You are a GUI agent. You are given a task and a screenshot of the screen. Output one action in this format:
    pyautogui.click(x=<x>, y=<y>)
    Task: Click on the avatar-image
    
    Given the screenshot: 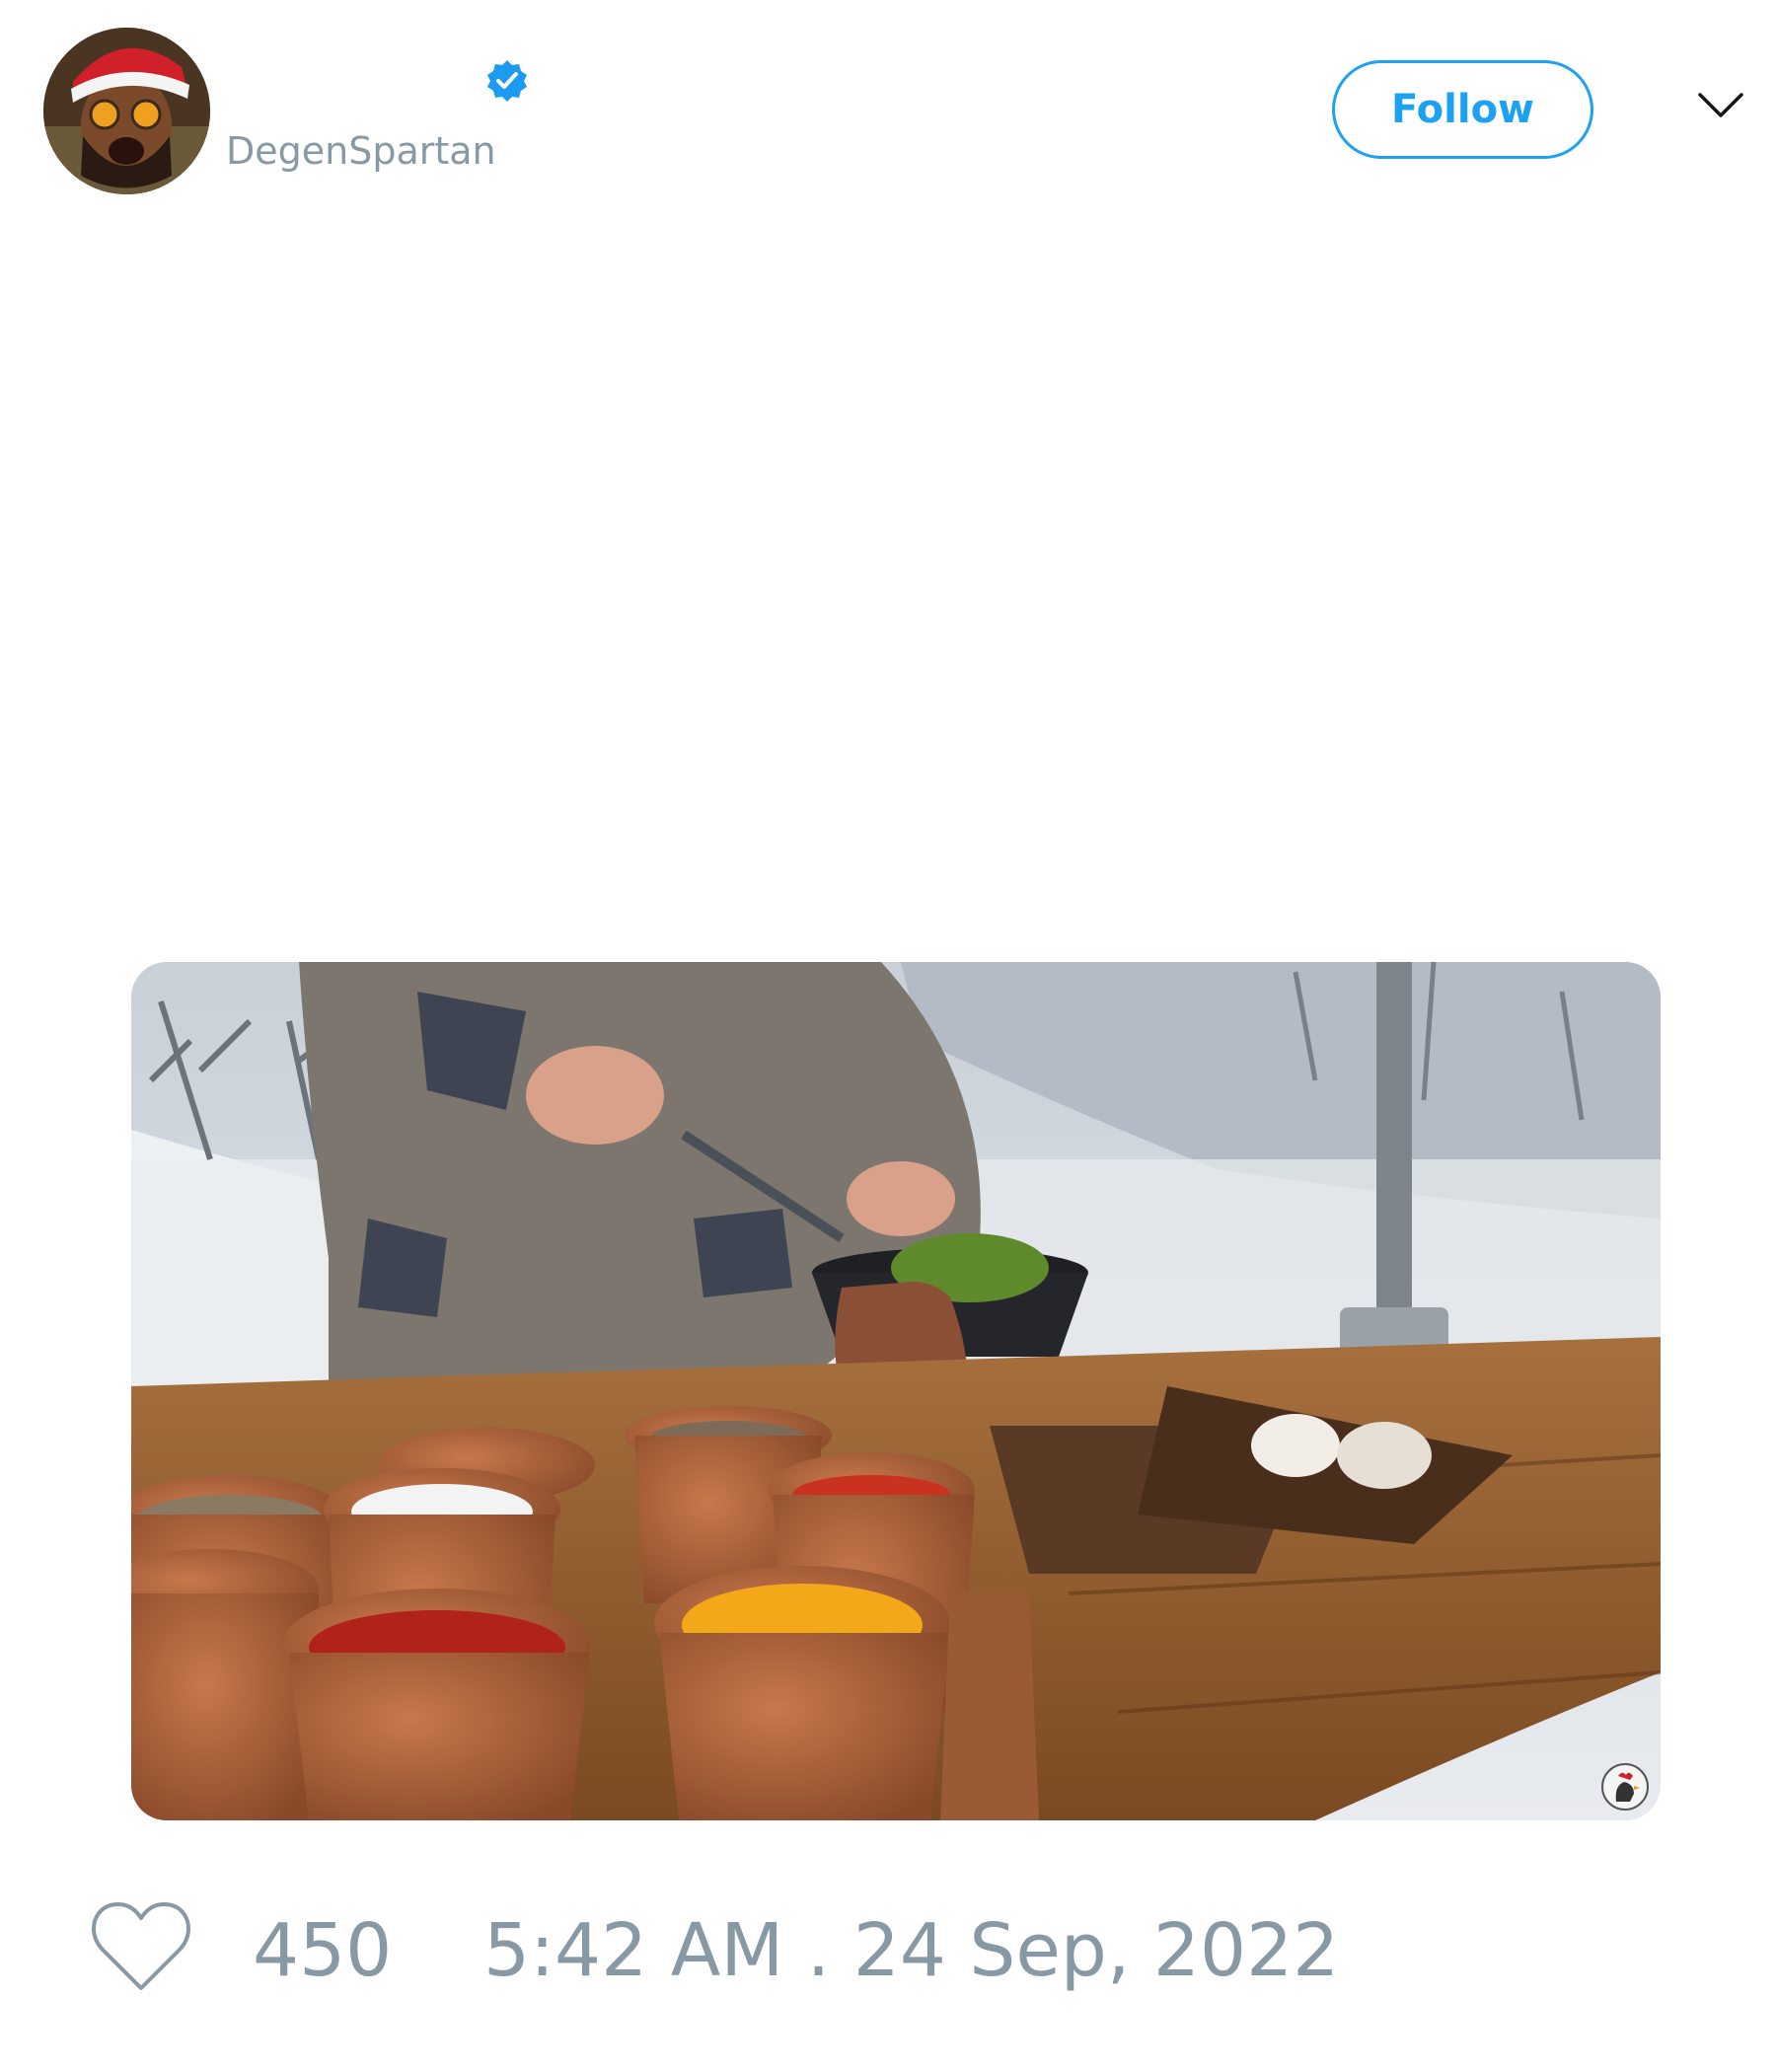 What is the action you would take?
    pyautogui.click(x=127, y=111)
    